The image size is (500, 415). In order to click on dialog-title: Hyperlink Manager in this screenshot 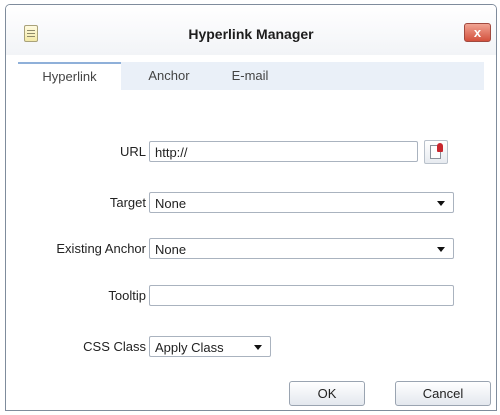, I will do `click(251, 34)`.